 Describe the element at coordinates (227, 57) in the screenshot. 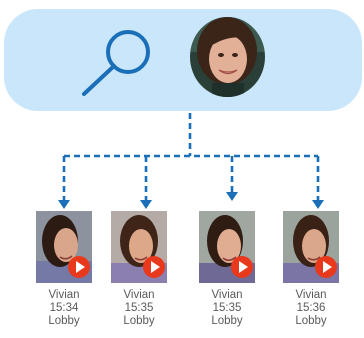

I see `query-face-avatar` at that location.